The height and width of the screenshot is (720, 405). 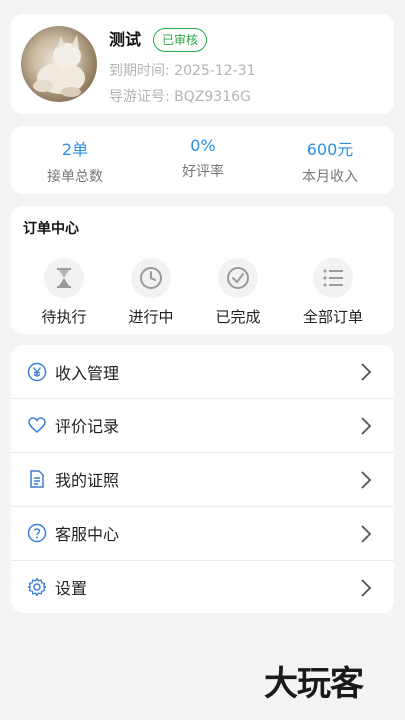 I want to click on order-pending-button: 待执行, so click(x=64, y=292).